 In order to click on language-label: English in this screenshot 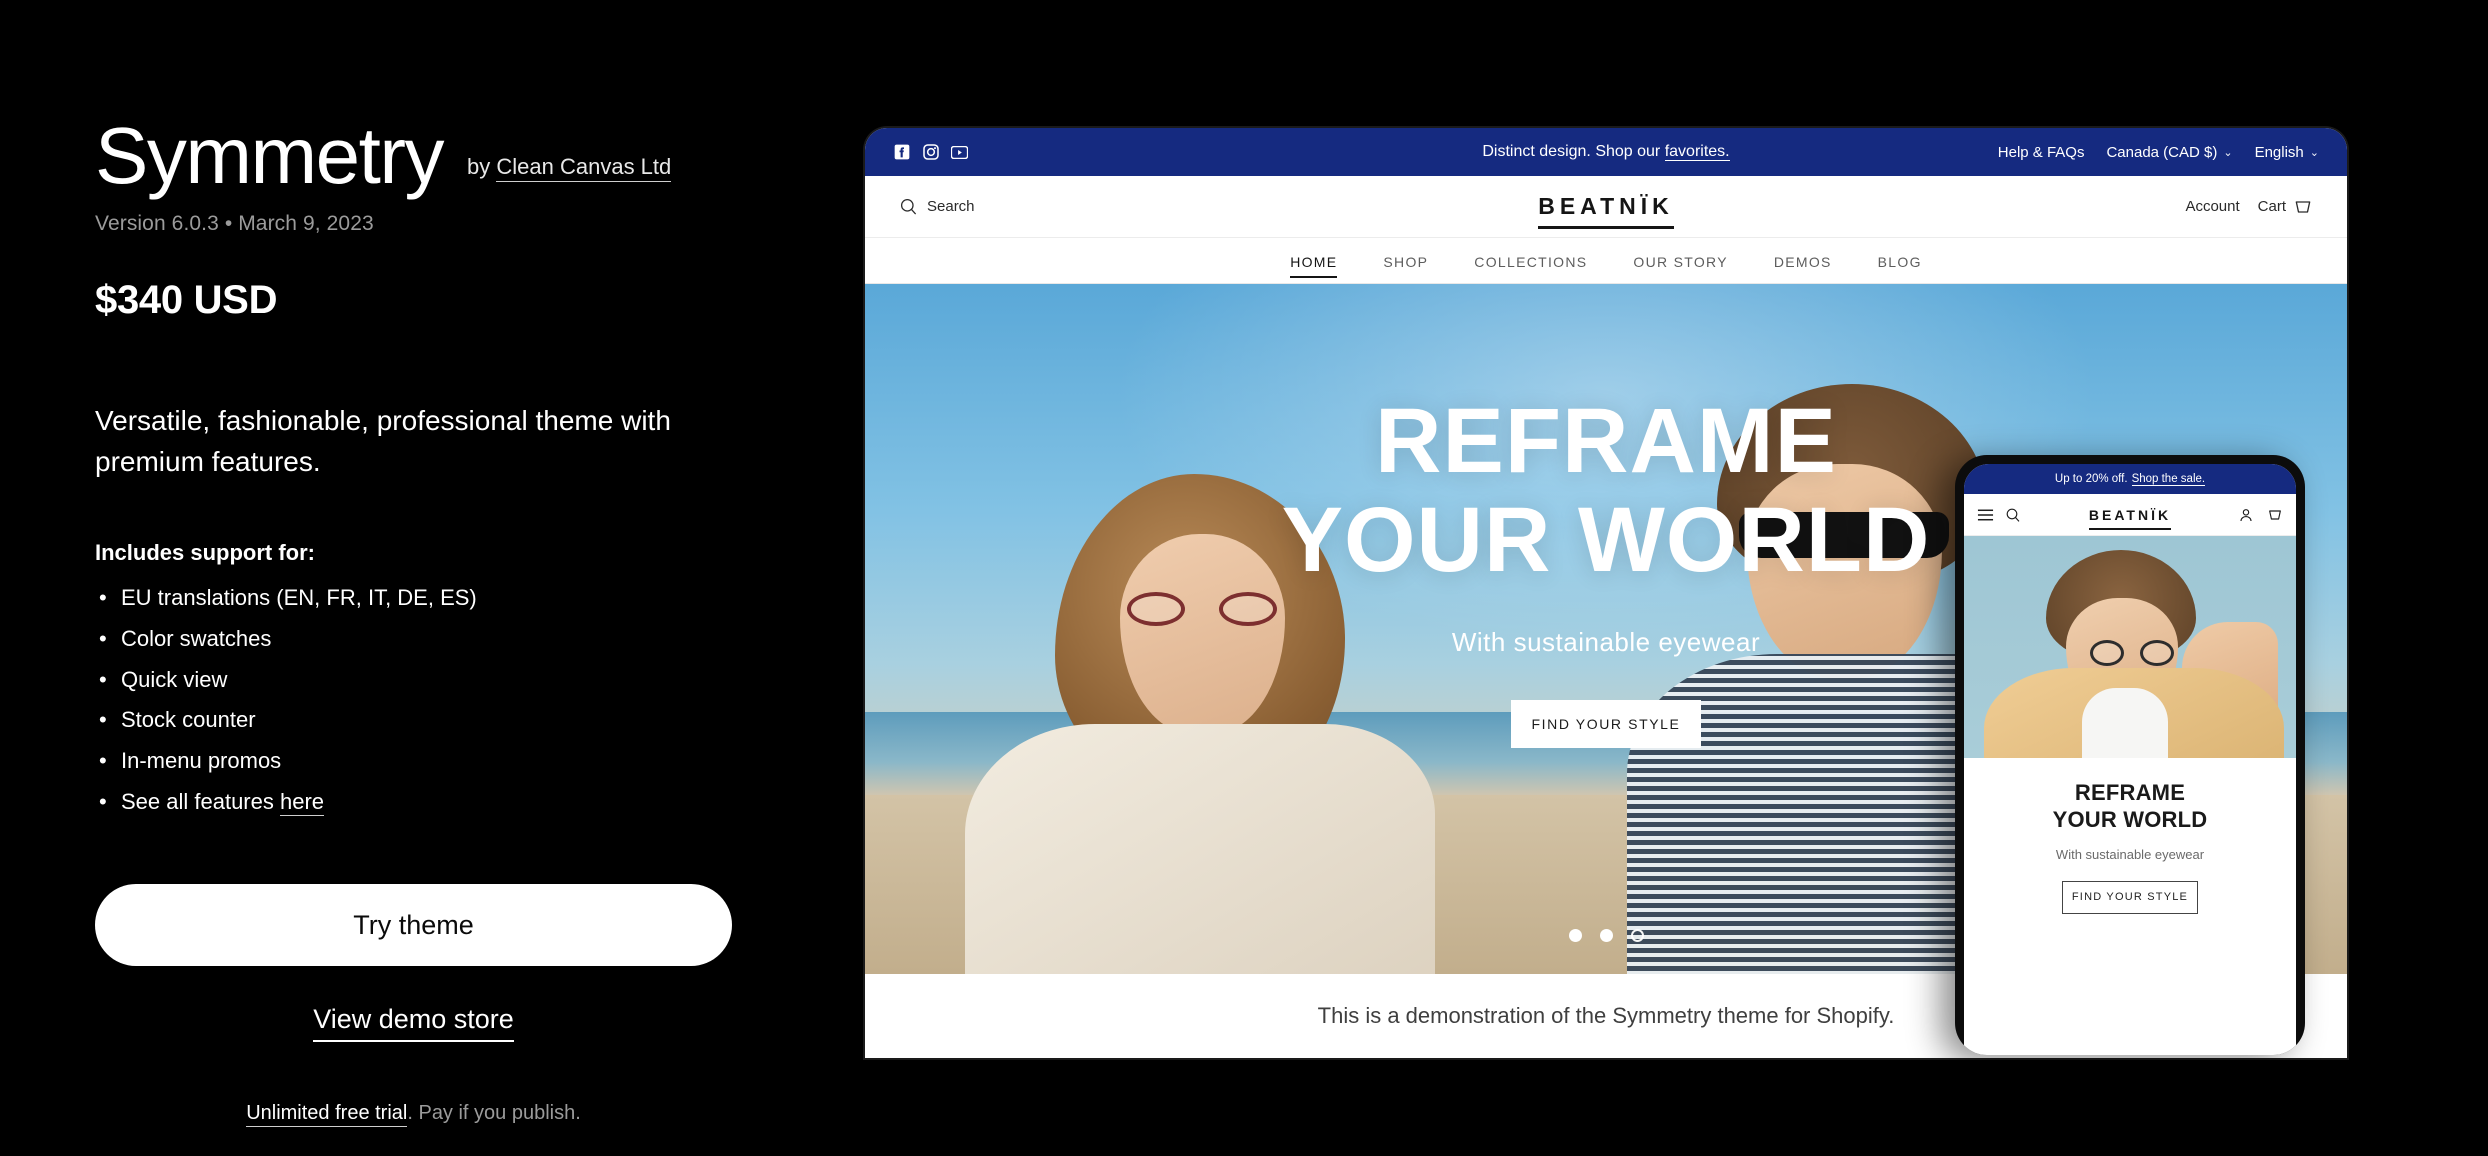, I will do `click(2279, 152)`.